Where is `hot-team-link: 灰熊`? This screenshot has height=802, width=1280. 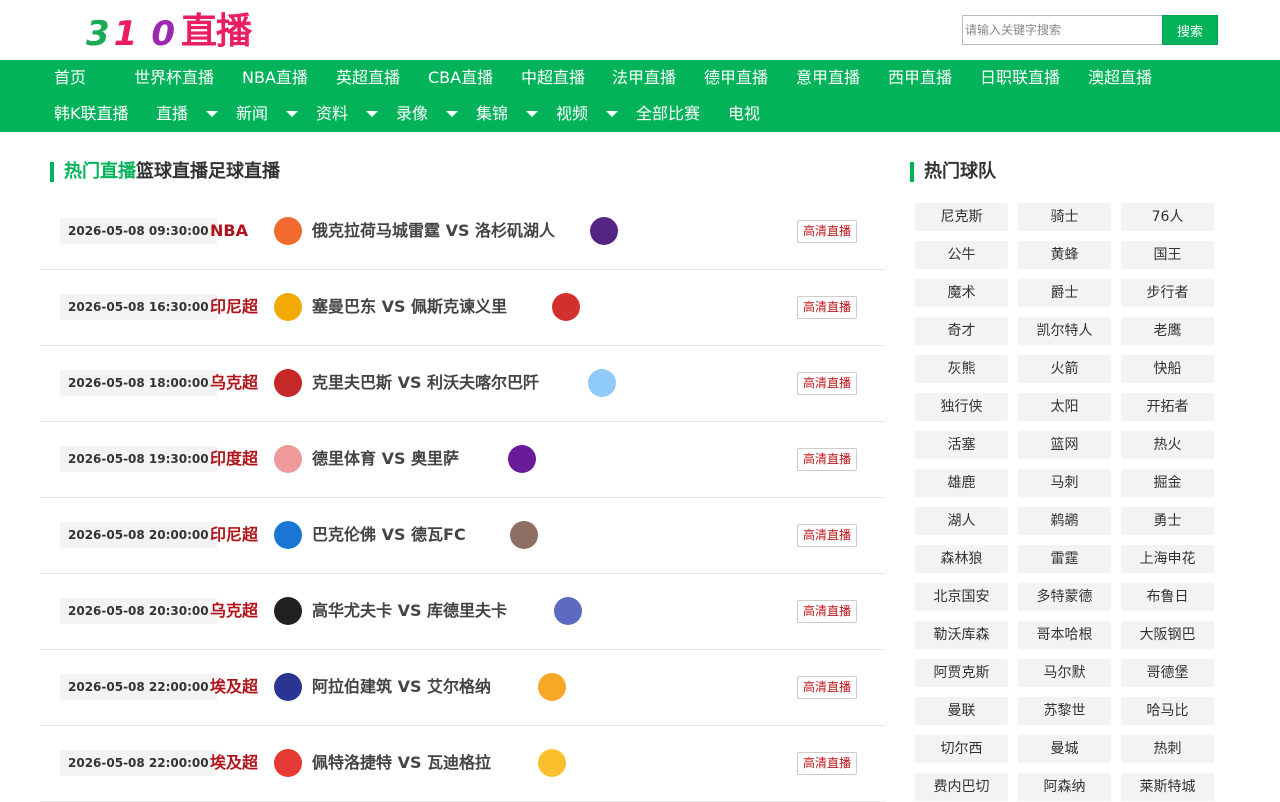
hot-team-link: 灰熊 is located at coordinates (961, 369).